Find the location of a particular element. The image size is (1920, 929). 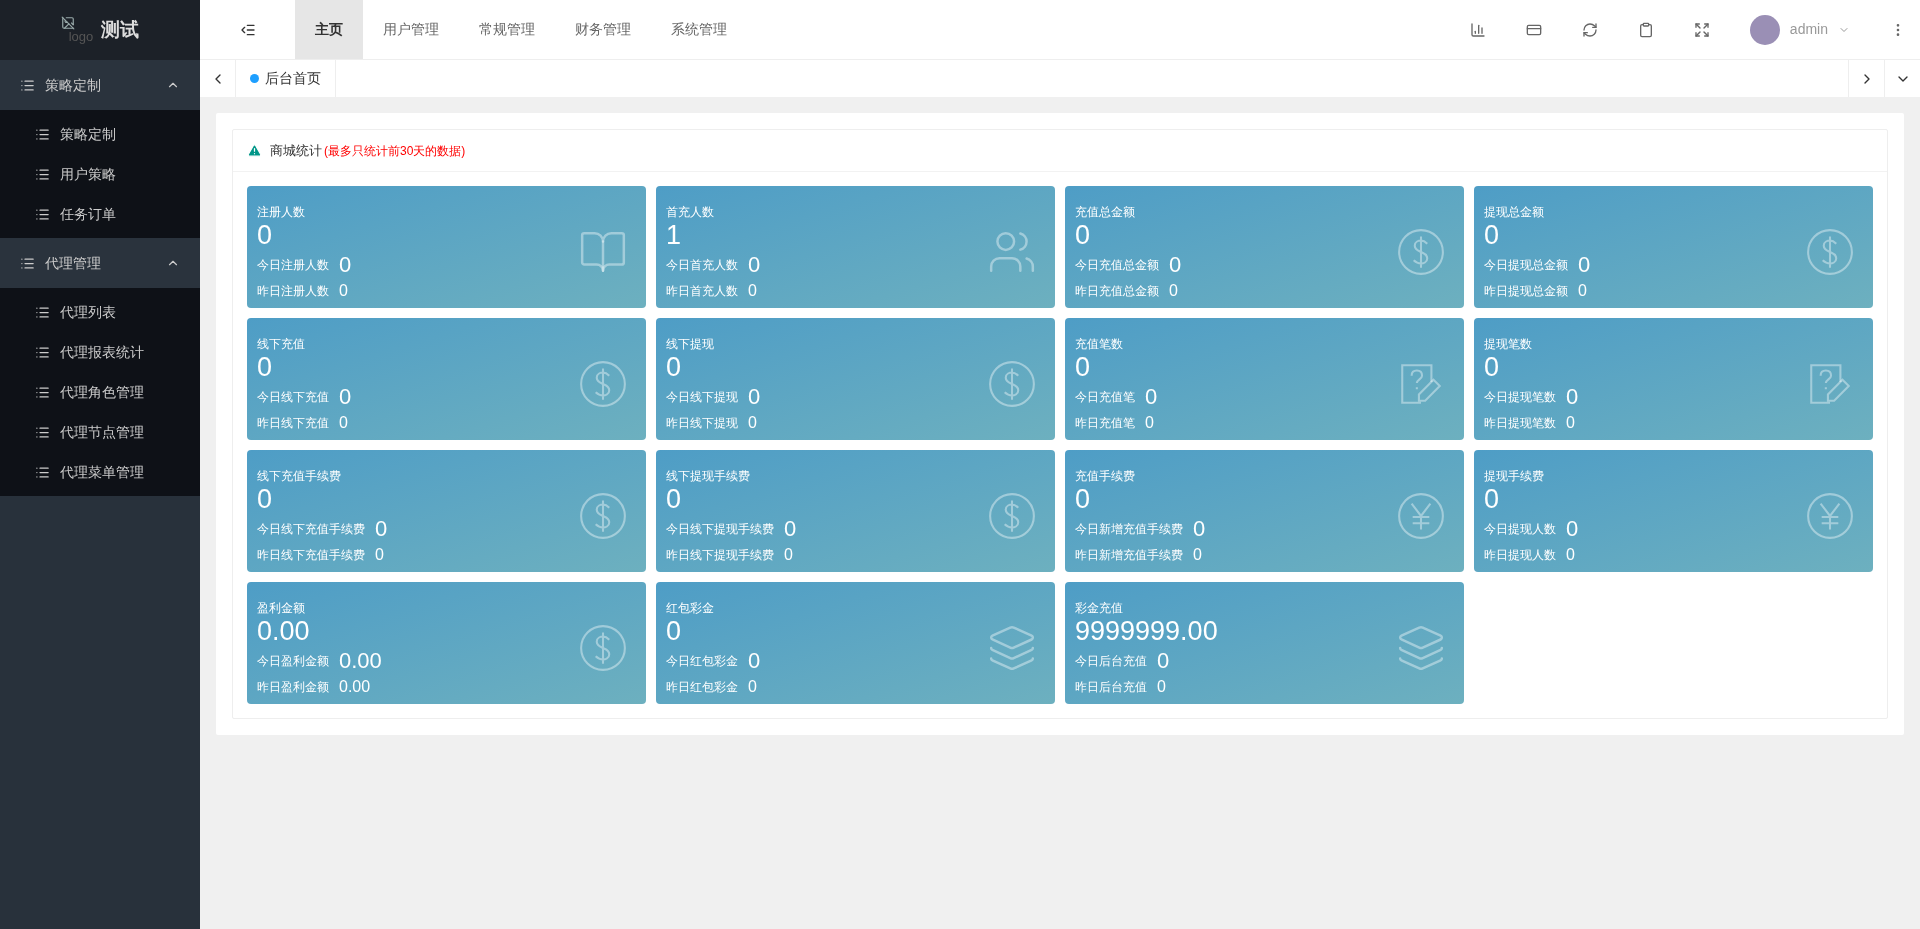

today-label: 今日线下充值 is located at coordinates (293, 397).